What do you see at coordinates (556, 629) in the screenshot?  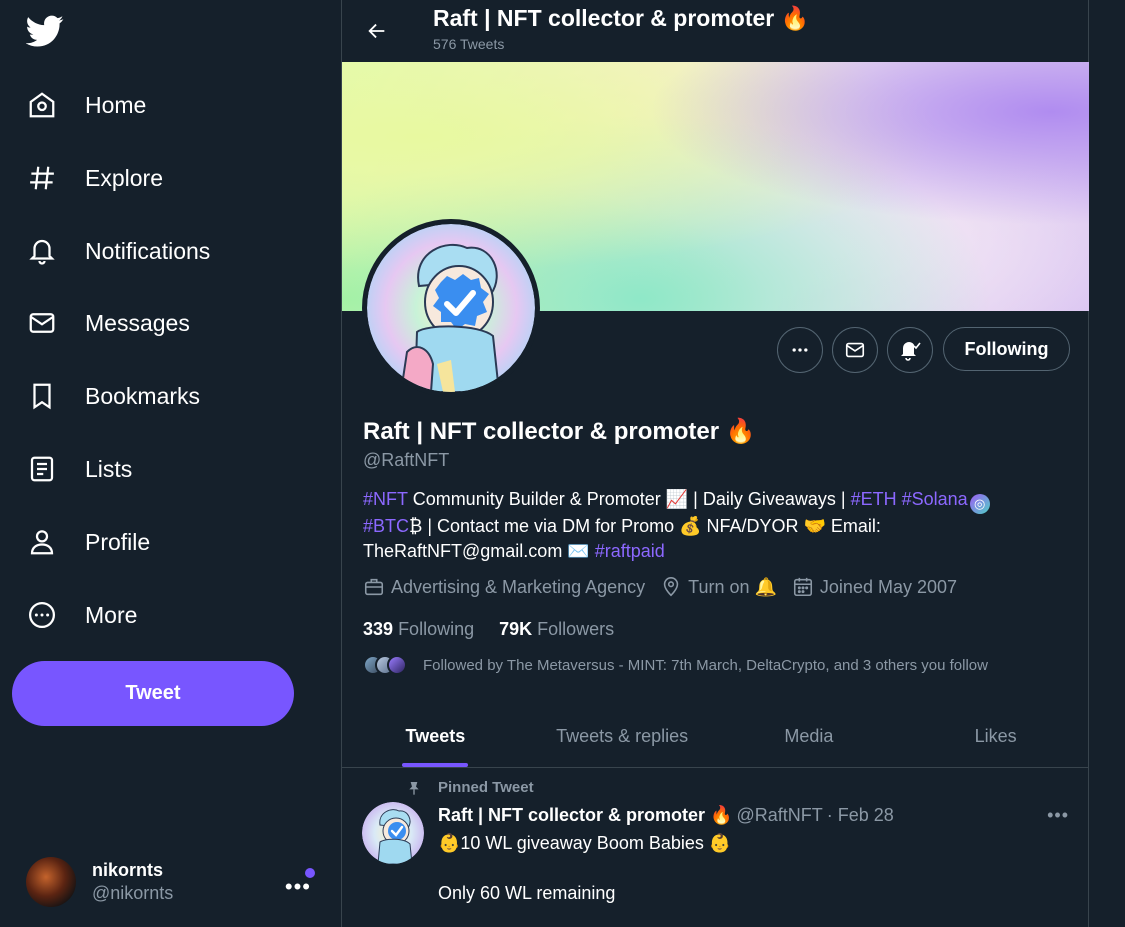 I see `followers-link: 79K Followers` at bounding box center [556, 629].